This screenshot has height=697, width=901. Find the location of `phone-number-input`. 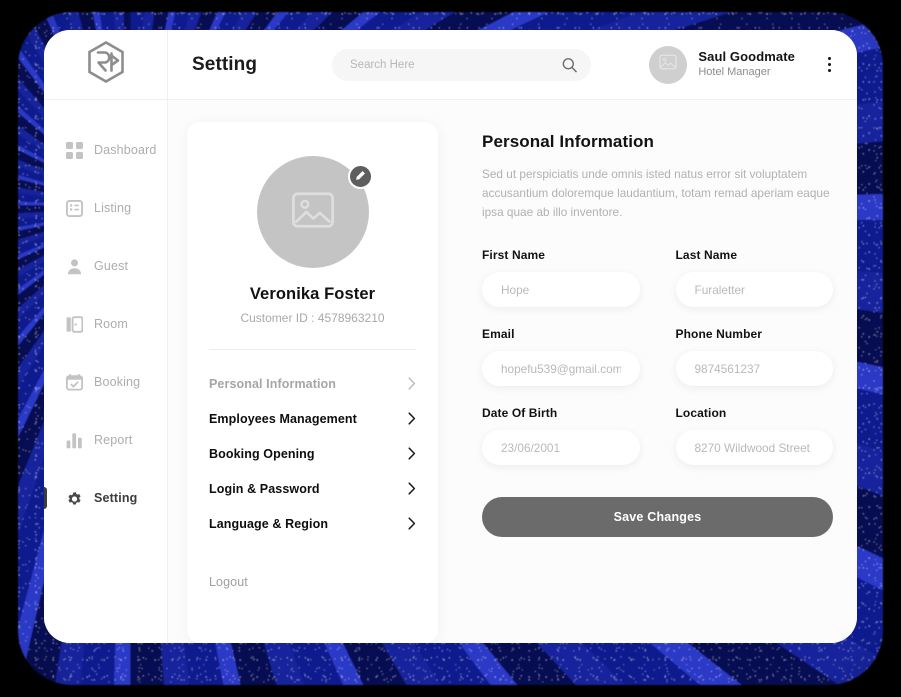

phone-number-input is located at coordinates (754, 369).